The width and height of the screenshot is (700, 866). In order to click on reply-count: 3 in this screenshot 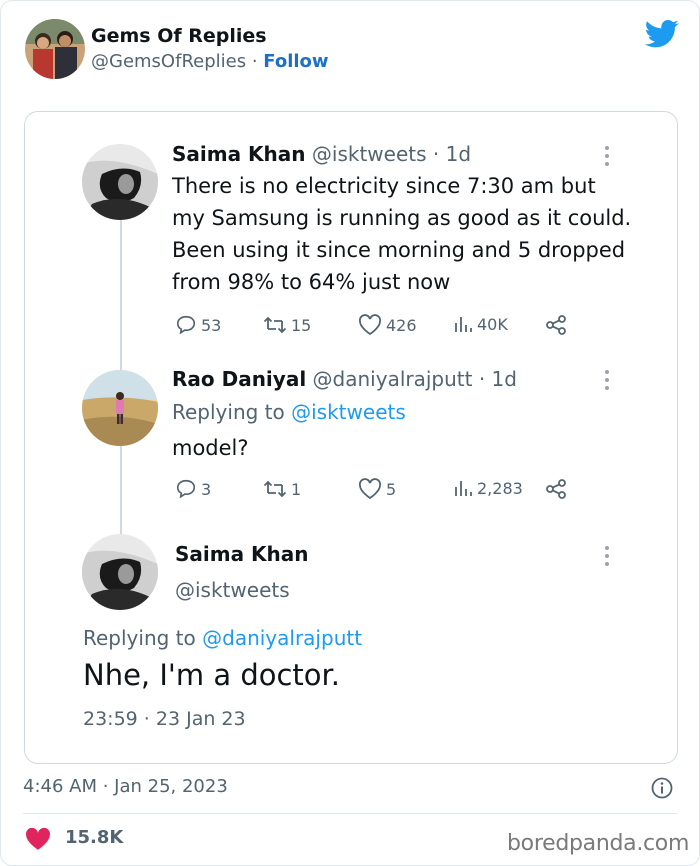, I will do `click(206, 489)`.